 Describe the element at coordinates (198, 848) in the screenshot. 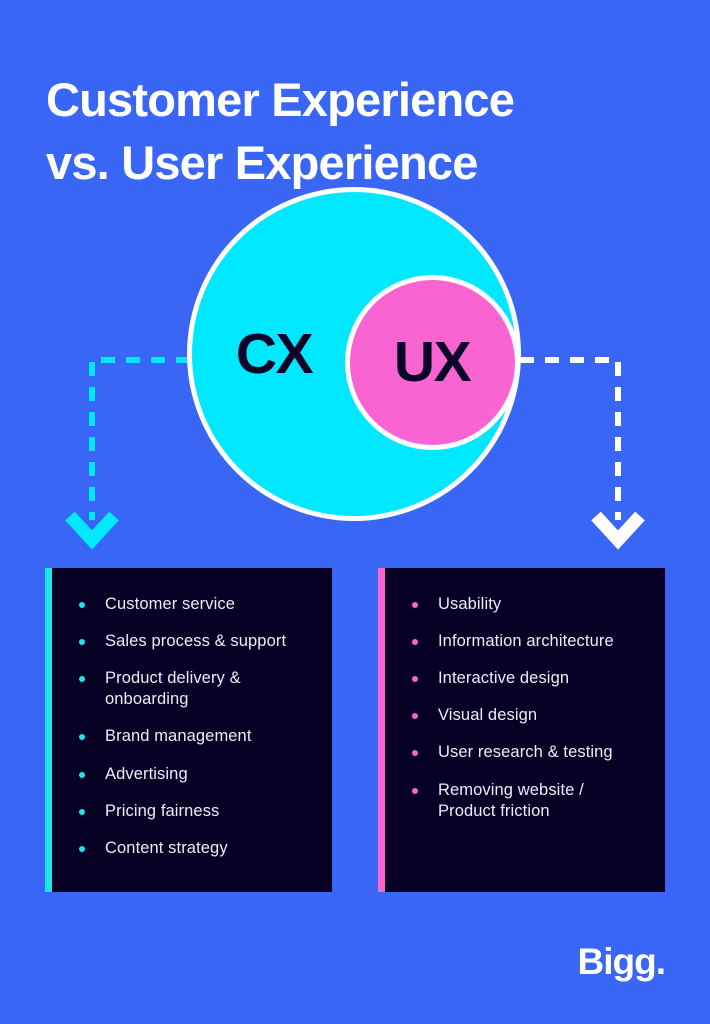

I see `list-item: Content strategy` at that location.